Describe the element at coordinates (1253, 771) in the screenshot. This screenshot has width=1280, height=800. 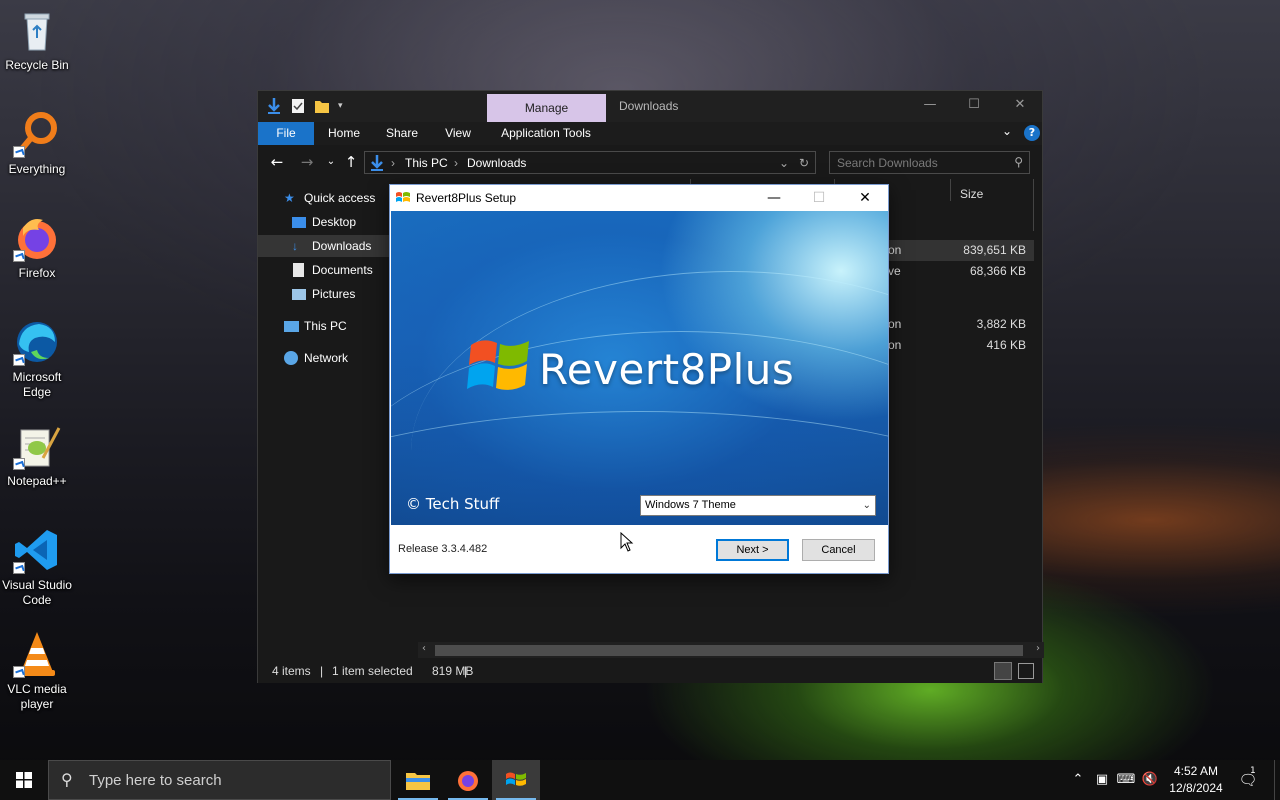
I see `notification-count-badge: 1` at that location.